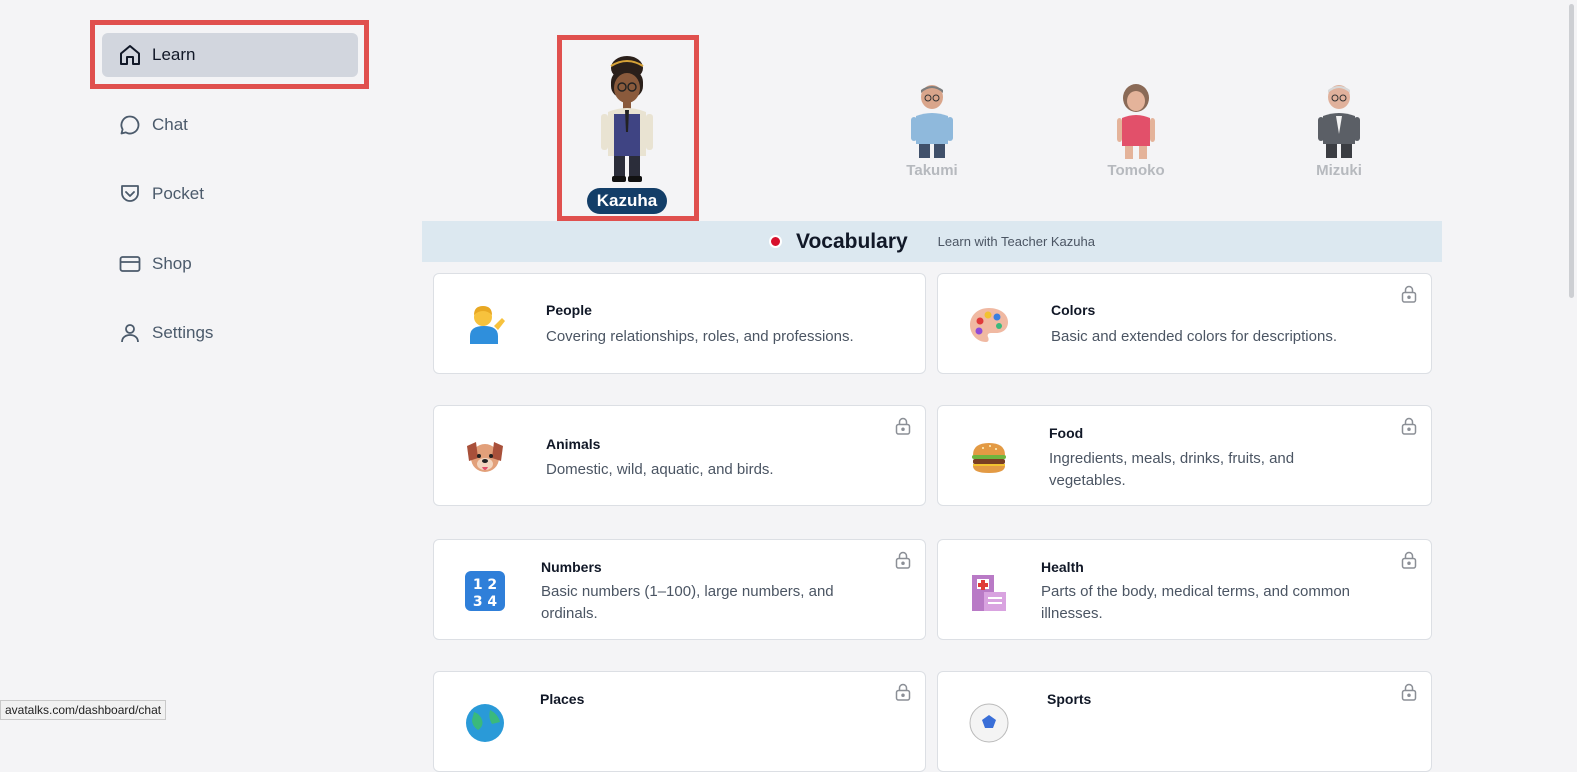 This screenshot has width=1577, height=772. I want to click on palette-icon, so click(989, 325).